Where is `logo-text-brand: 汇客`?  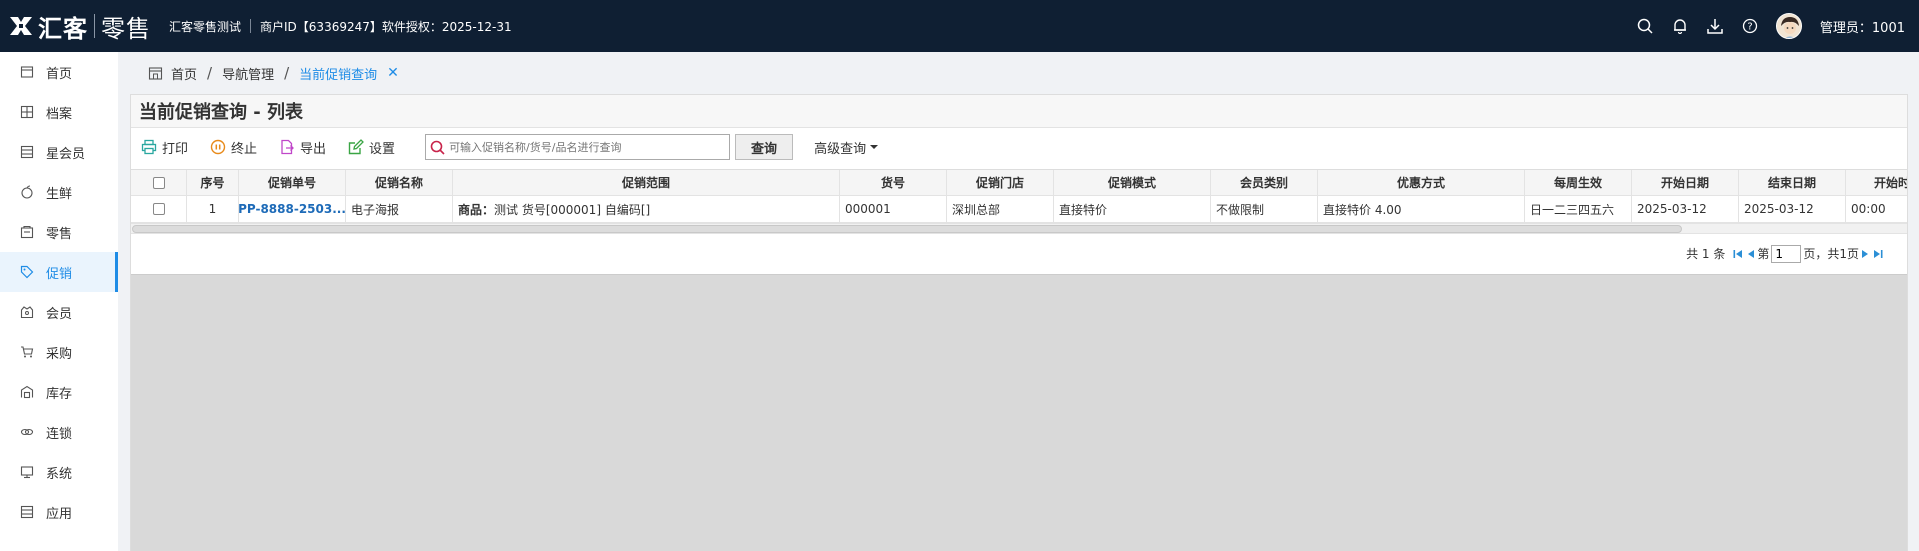
logo-text-brand: 汇客 is located at coordinates (63, 28).